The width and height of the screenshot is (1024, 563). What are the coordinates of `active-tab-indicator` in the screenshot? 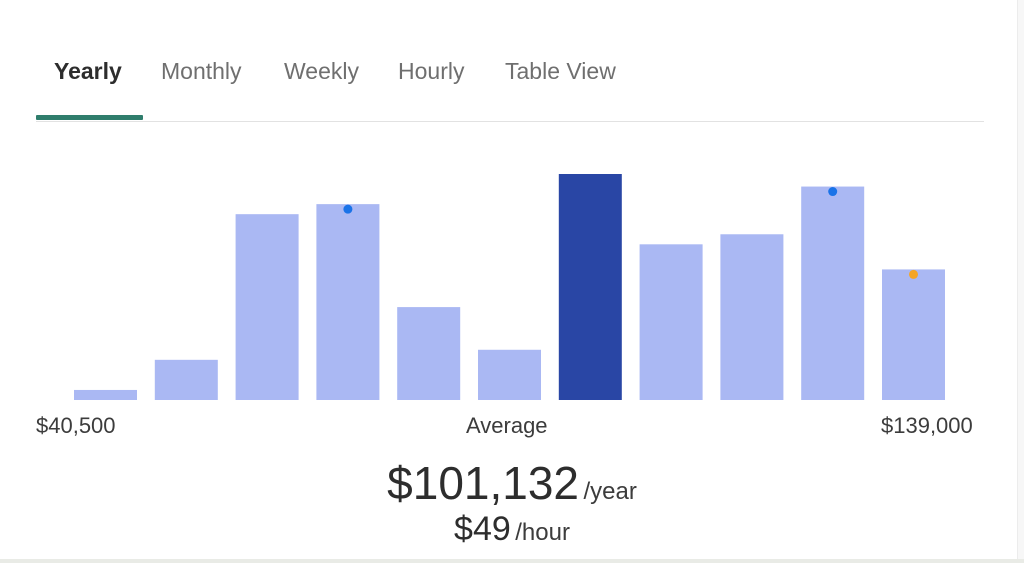 It's located at (89, 117).